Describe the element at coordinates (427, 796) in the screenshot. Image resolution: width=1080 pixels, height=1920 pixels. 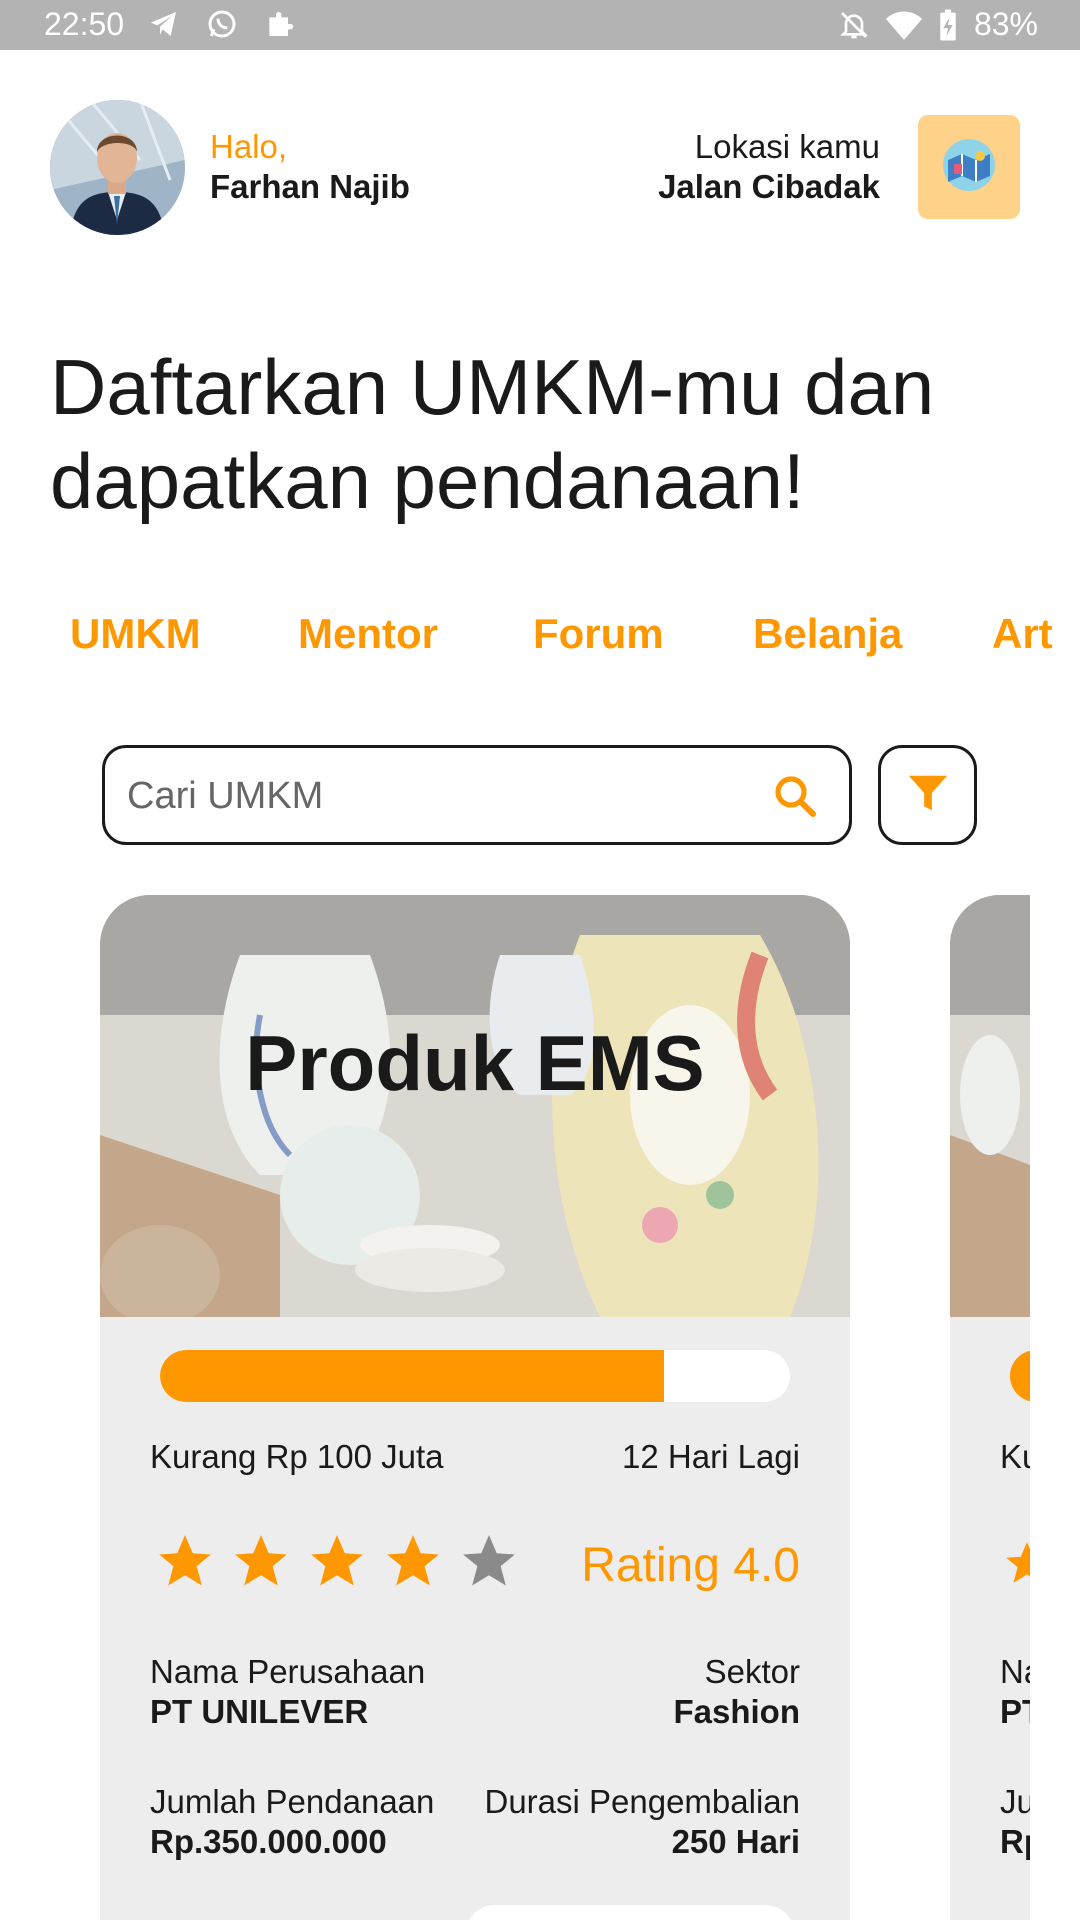
I see `search-input` at that location.